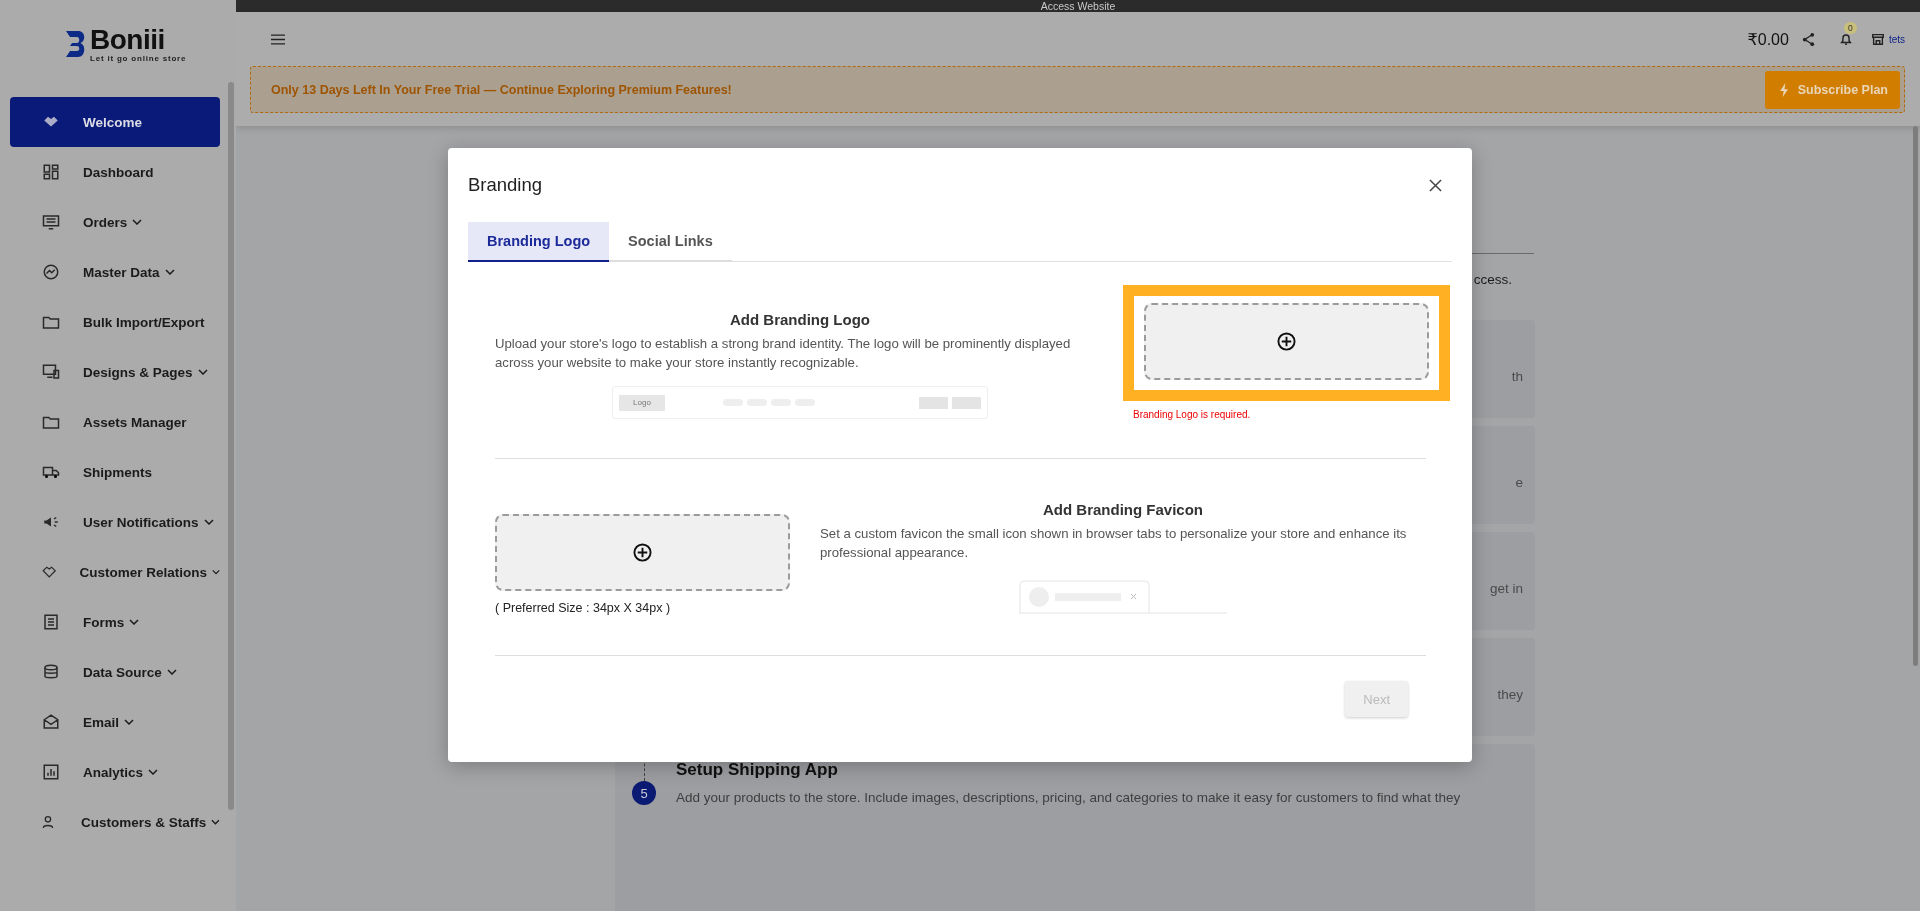 Image resolution: width=1920 pixels, height=911 pixels. What do you see at coordinates (501, 89) in the screenshot?
I see `trial-message: Only 13 Days Left In Your Free Trial — Continue Exploring Premium Features!` at bounding box center [501, 89].